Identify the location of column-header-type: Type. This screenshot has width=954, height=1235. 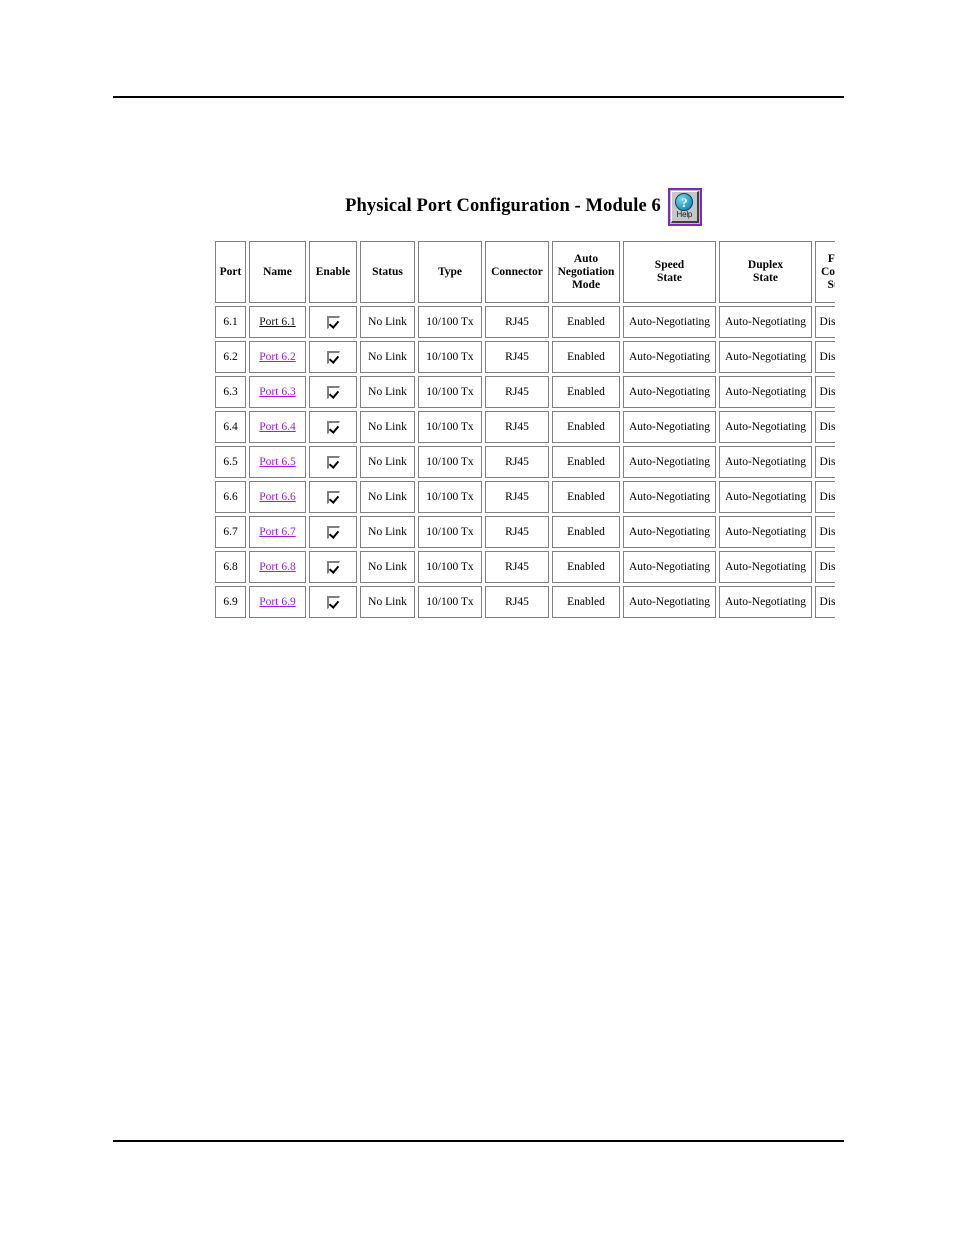
(450, 272).